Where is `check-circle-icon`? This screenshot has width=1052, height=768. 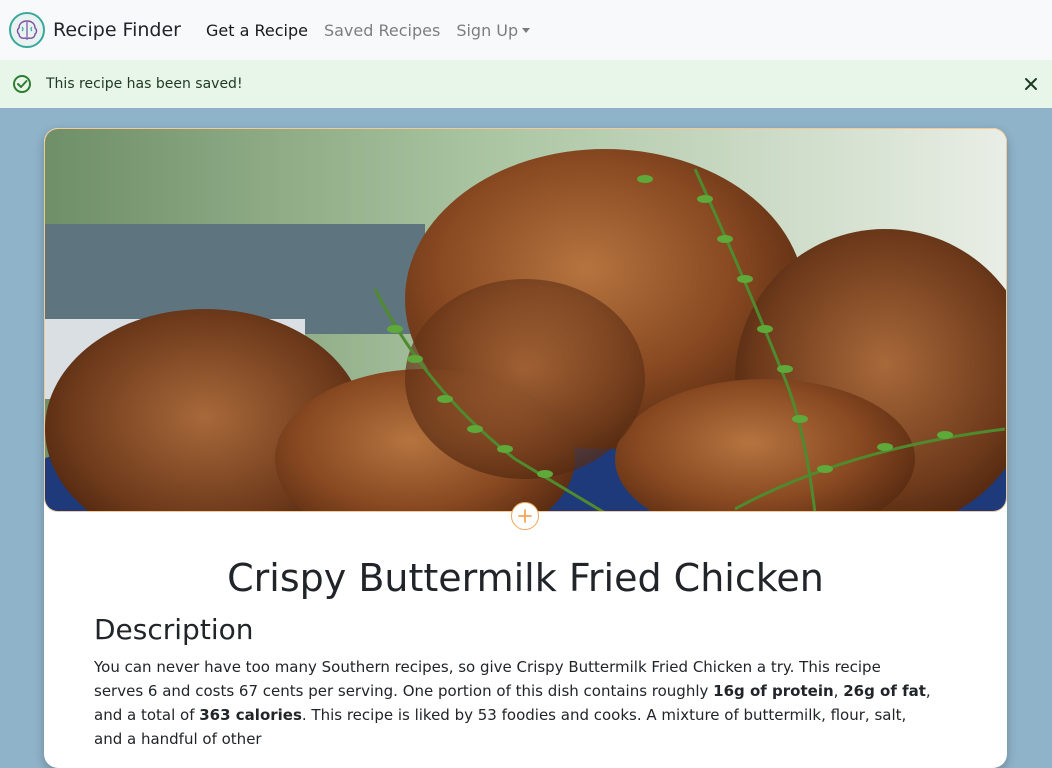 check-circle-icon is located at coordinates (22, 84).